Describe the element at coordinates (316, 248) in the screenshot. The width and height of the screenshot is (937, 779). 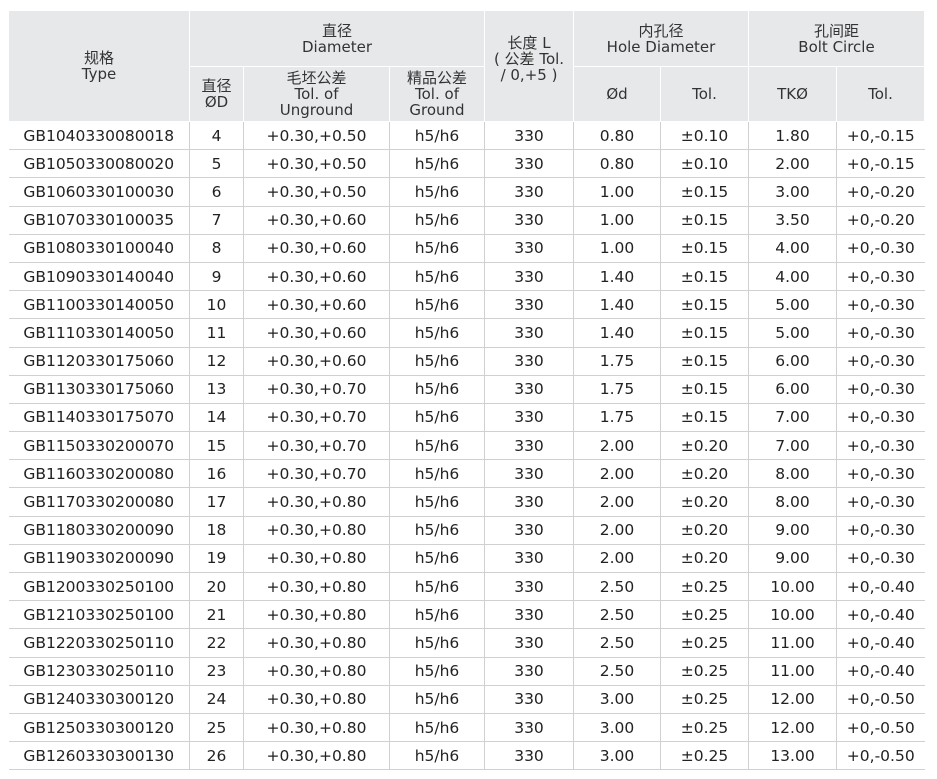
I see `cell-unground-tol: +0.30,+0.60` at that location.